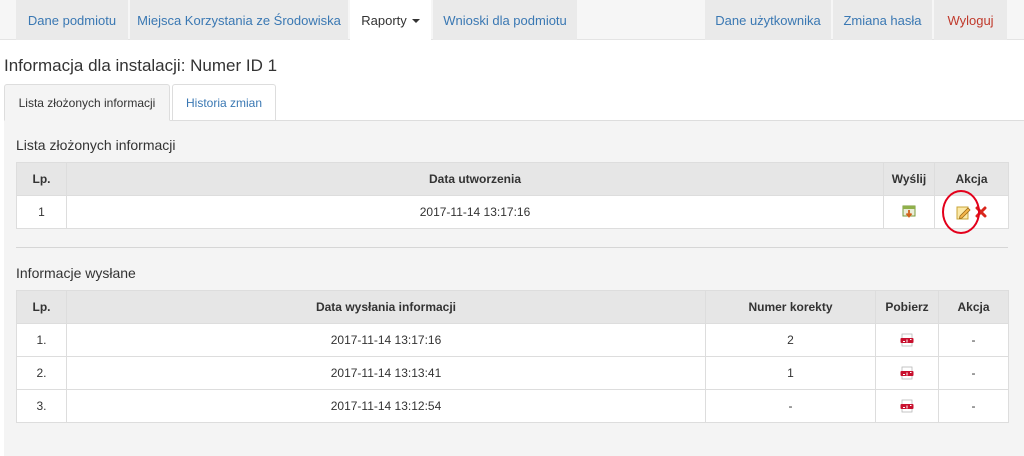 This screenshot has width=1024, height=456. What do you see at coordinates (505, 20) in the screenshot?
I see `nav-wnioski: Wnioski dla podmiotu` at bounding box center [505, 20].